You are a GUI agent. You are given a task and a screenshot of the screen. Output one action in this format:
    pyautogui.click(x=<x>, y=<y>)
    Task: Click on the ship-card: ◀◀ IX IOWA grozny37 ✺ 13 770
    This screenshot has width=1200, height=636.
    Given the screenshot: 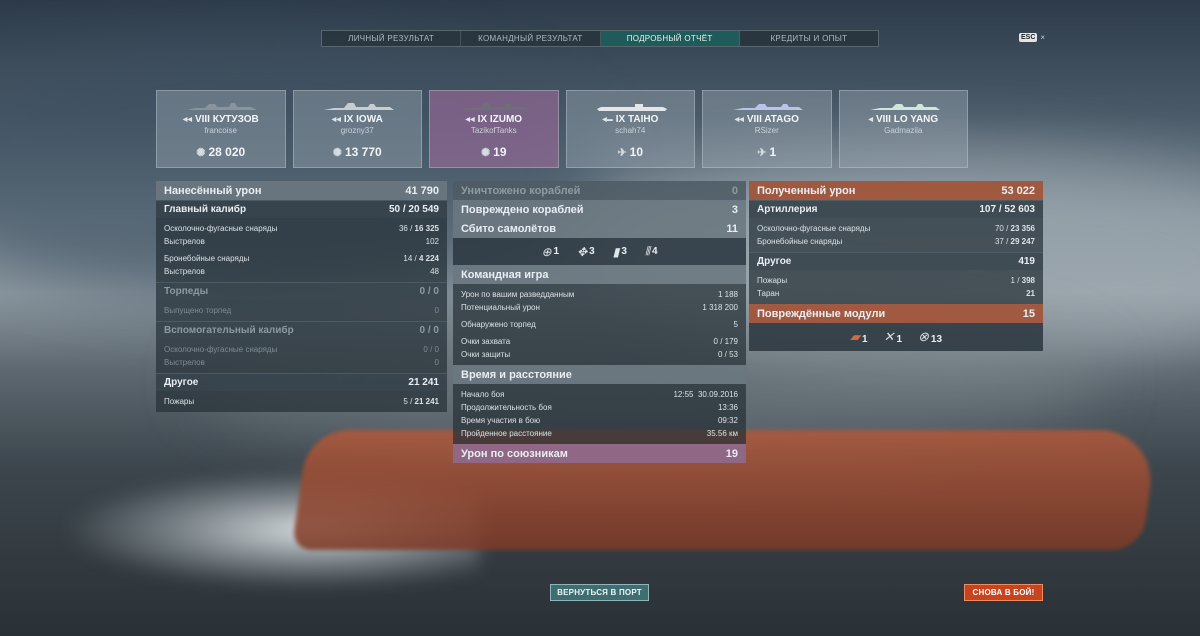 What is the action you would take?
    pyautogui.click(x=357, y=129)
    